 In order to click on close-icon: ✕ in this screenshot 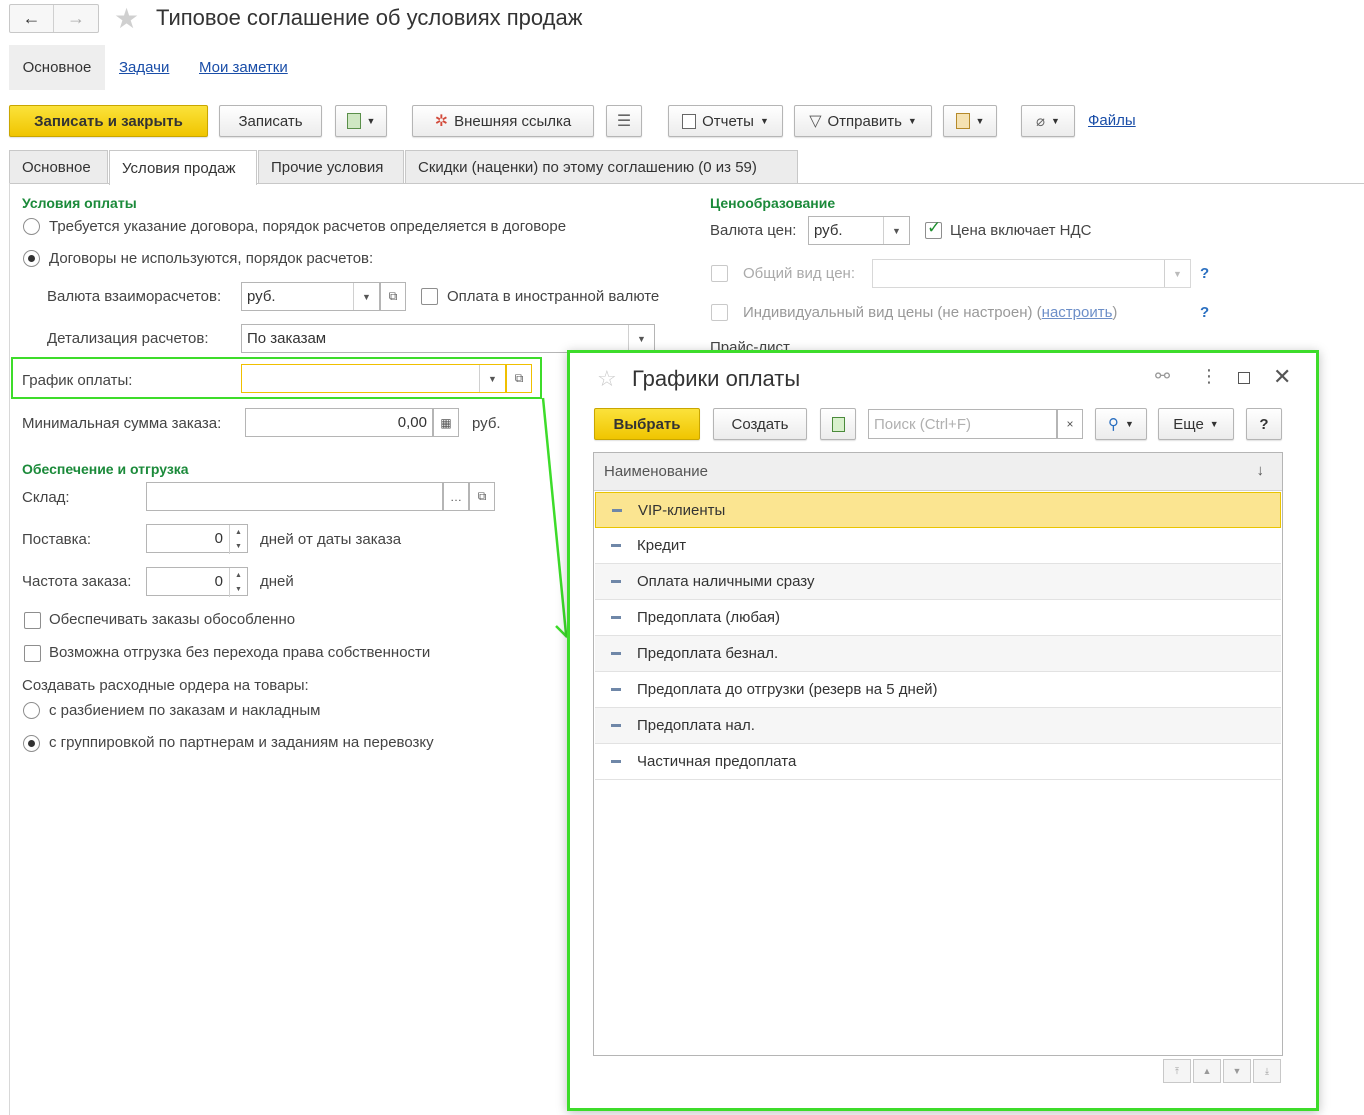, I will do `click(1282, 377)`.